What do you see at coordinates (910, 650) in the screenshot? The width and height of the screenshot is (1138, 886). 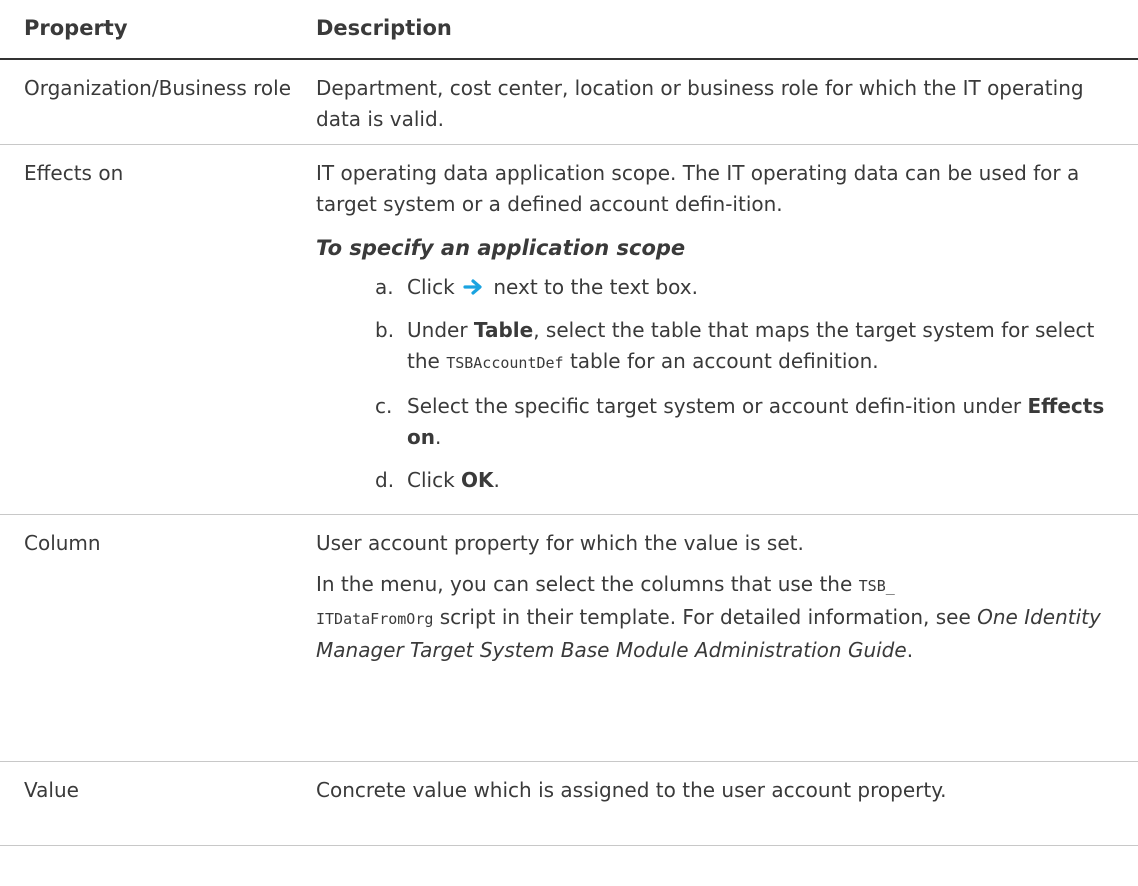 I see `detail-text-part: .` at bounding box center [910, 650].